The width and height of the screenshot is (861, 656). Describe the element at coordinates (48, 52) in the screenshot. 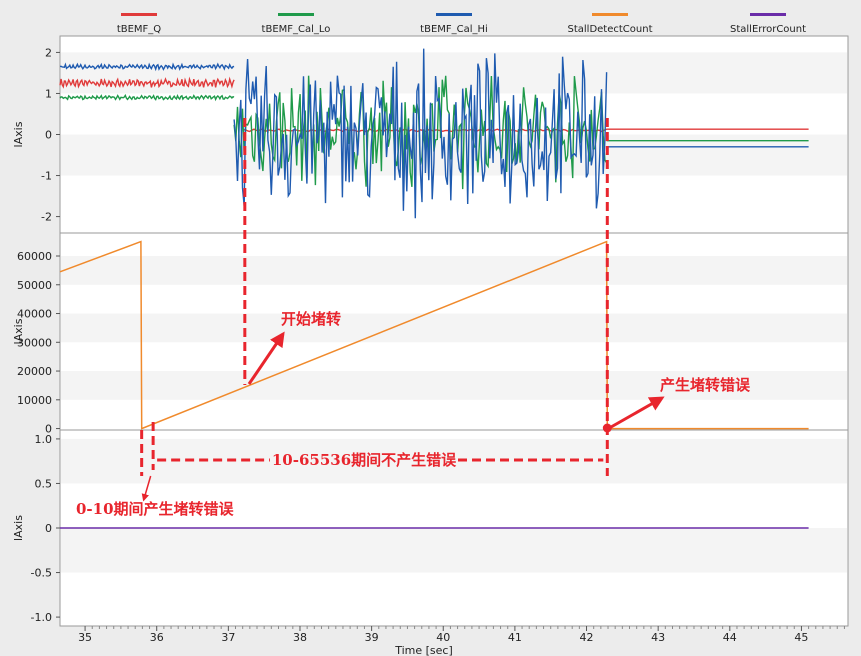

I see `y-tick-label: 2` at that location.